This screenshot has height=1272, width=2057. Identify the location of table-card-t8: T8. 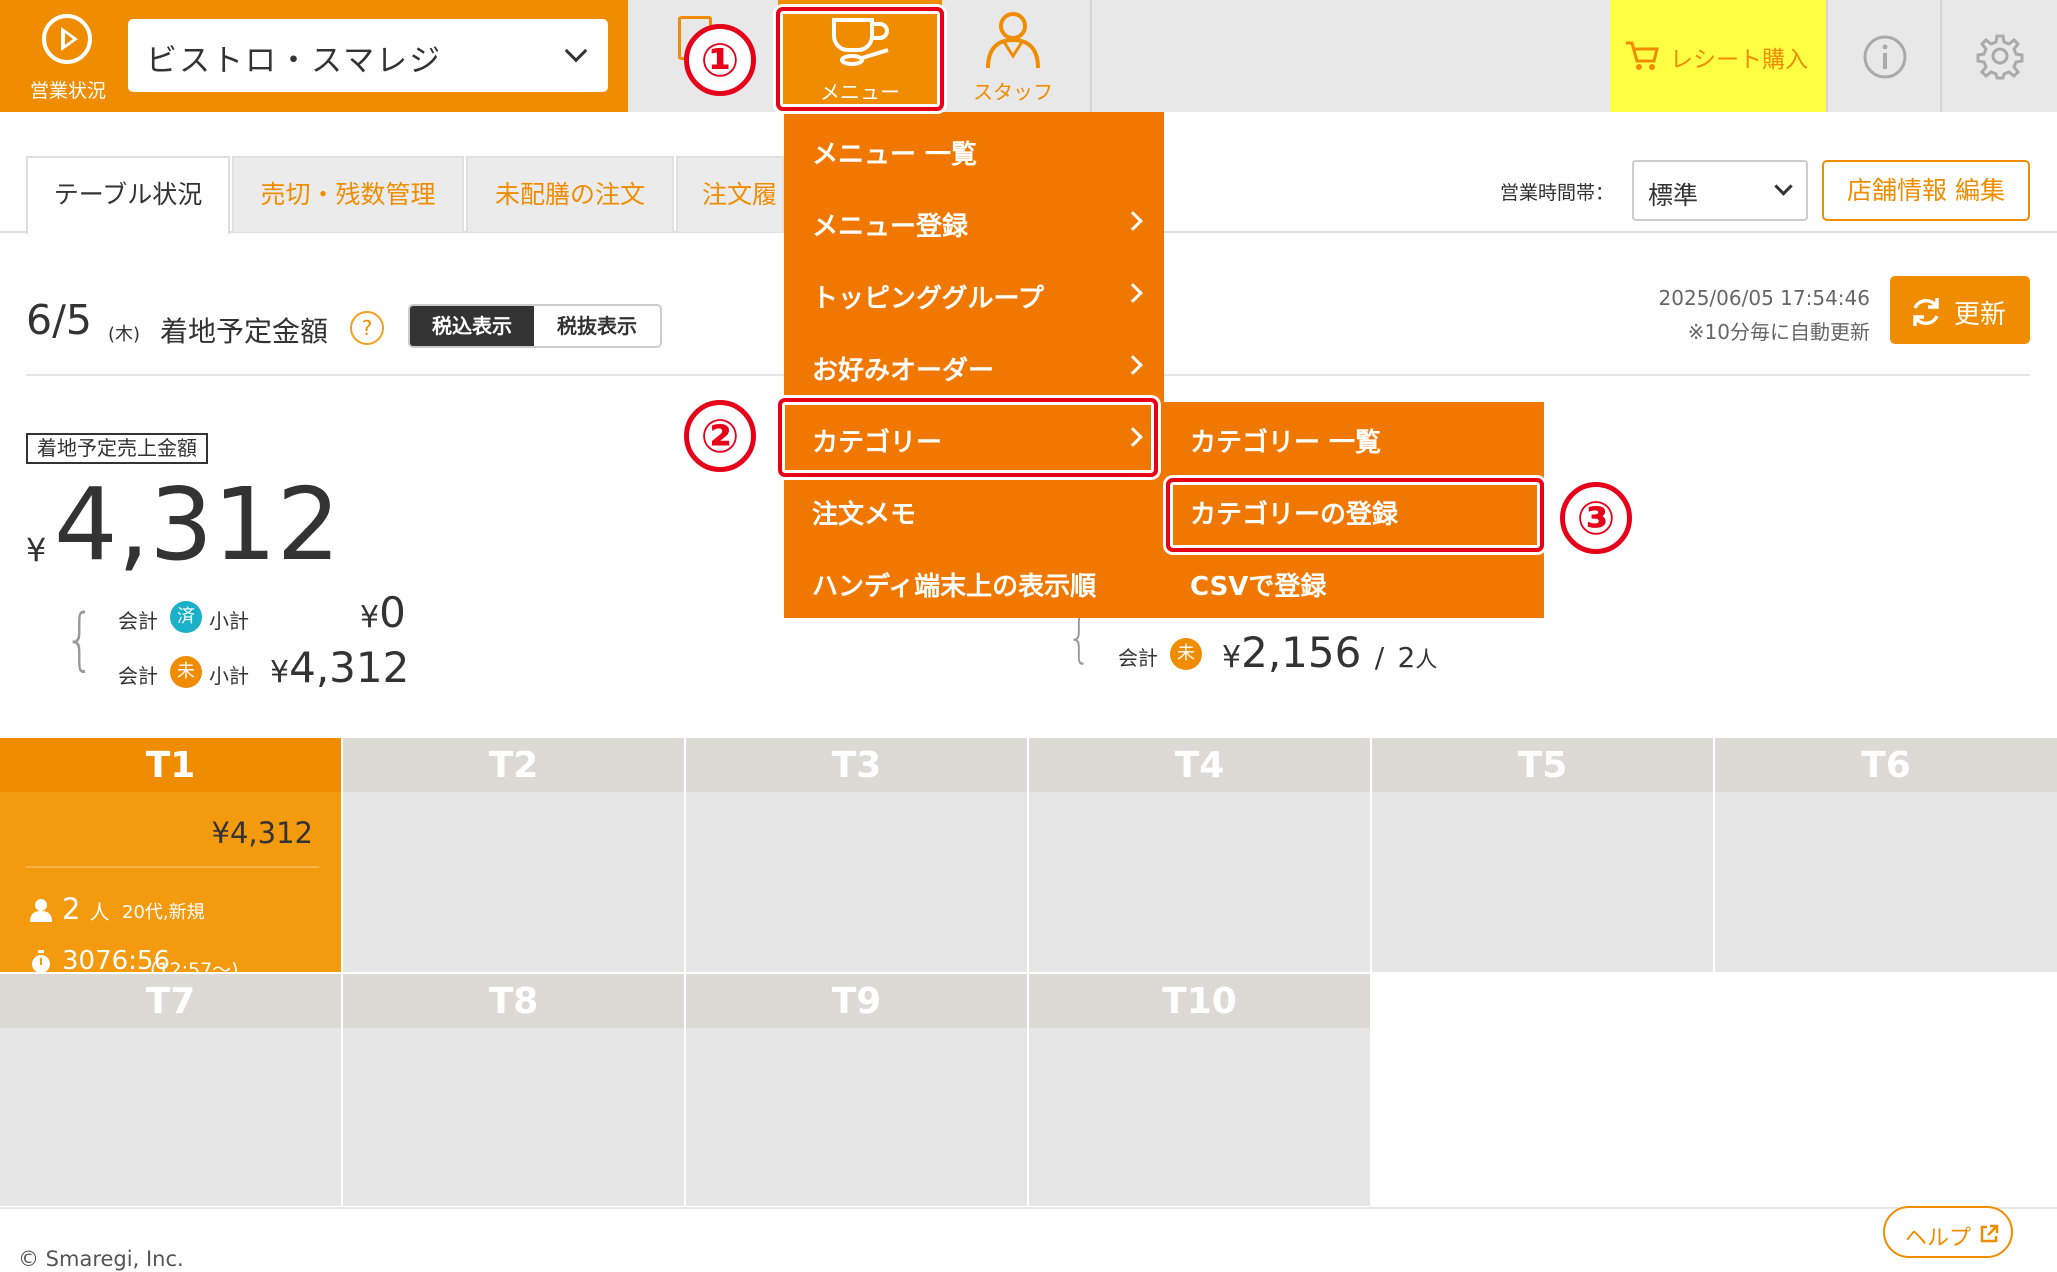
(513, 1090).